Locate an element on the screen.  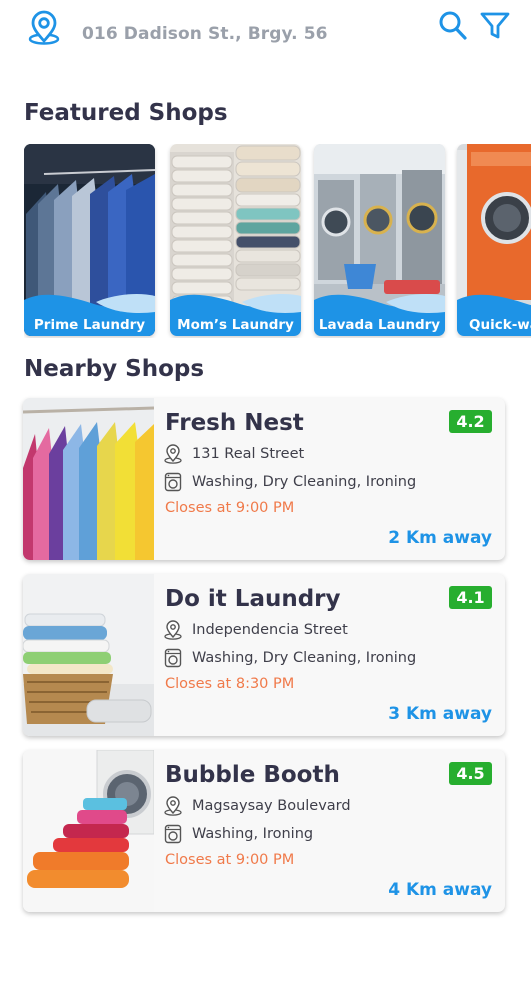
closing-time: Closes at 8:30 PM is located at coordinates (230, 684).